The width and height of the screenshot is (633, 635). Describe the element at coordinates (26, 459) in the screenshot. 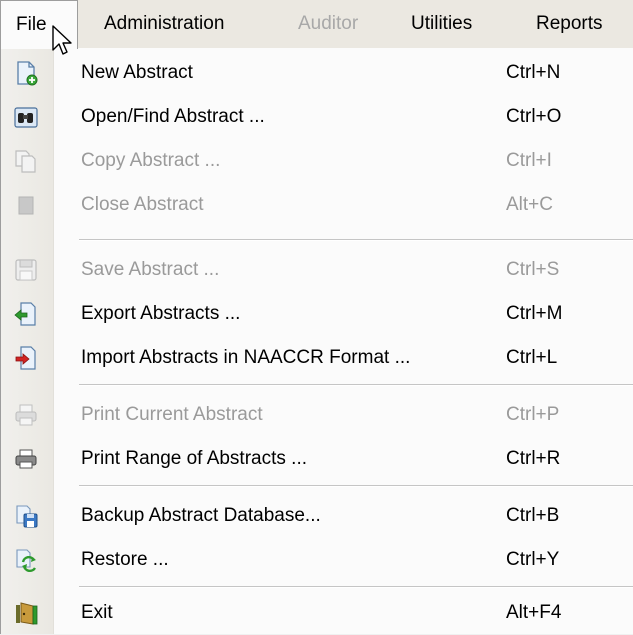

I see `print-range-icon` at that location.